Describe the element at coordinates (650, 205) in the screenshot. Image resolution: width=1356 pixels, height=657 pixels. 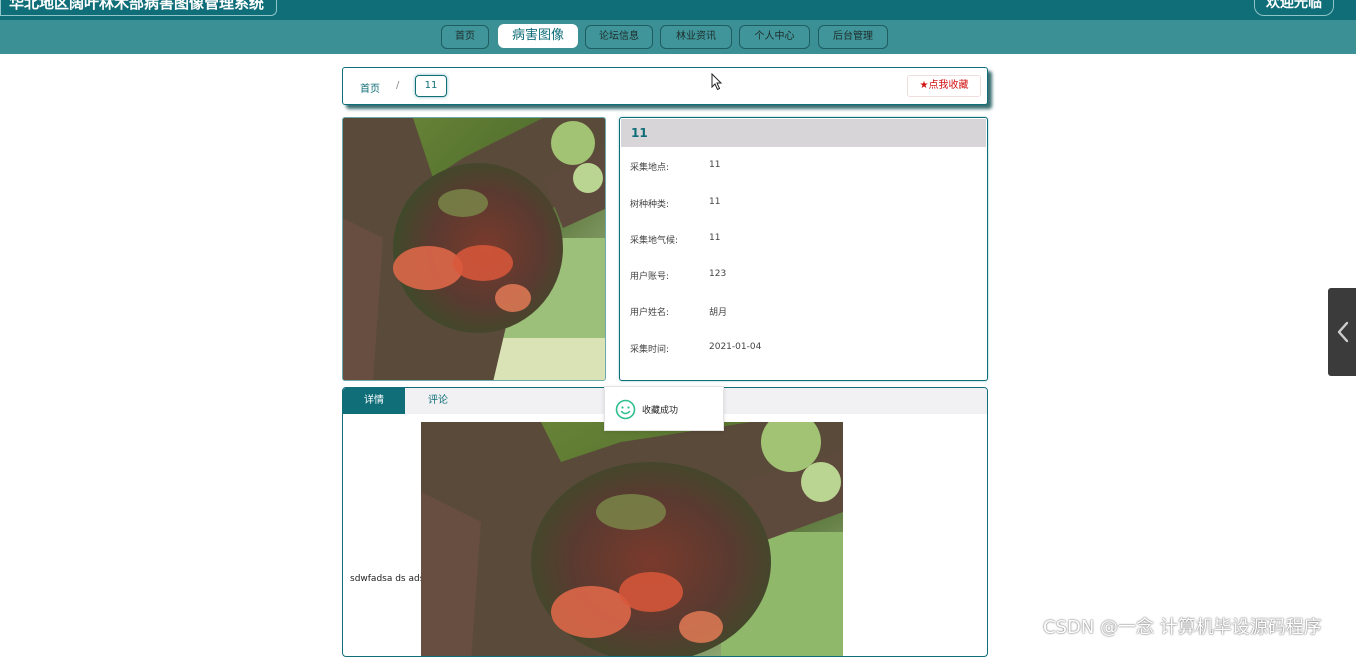
I see `field-label: 树种种类:` at that location.